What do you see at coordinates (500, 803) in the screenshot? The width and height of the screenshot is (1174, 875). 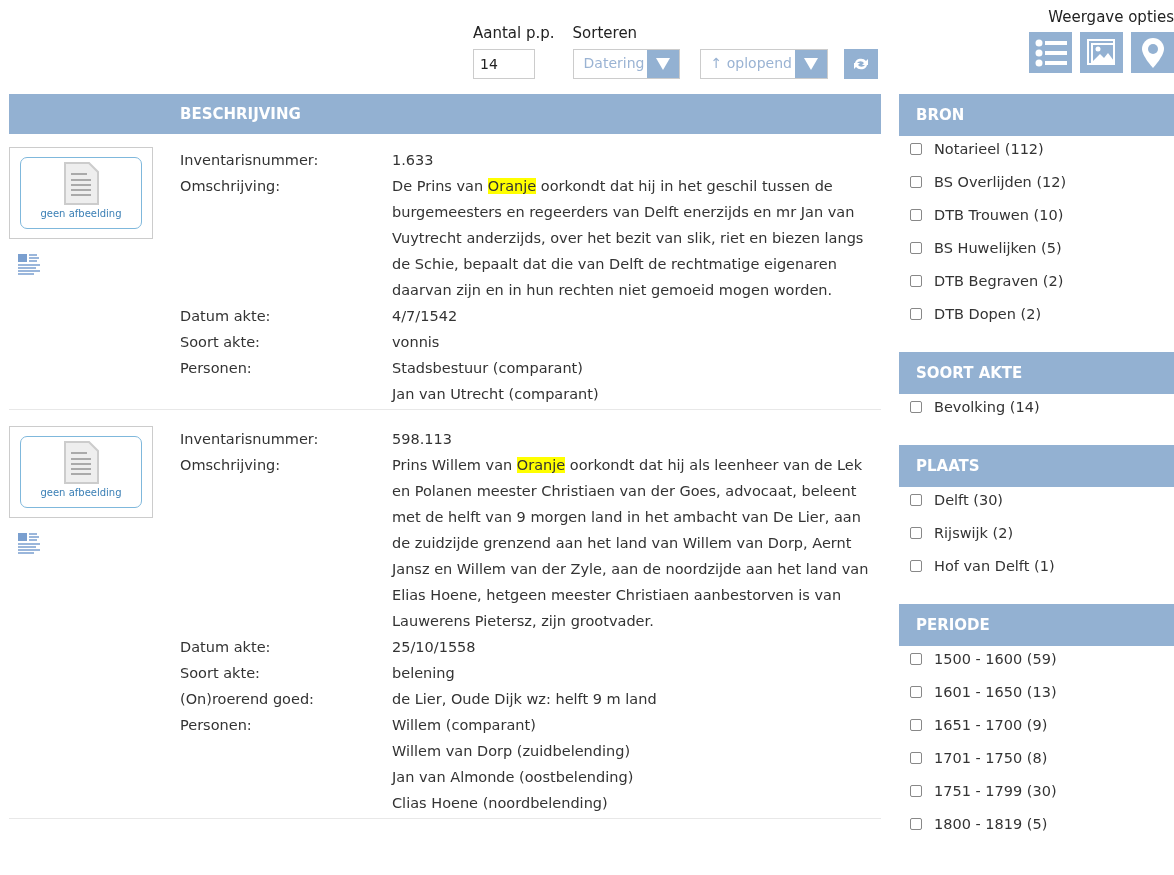 I see `field-value: Clias Hoene (noordbelending)` at bounding box center [500, 803].